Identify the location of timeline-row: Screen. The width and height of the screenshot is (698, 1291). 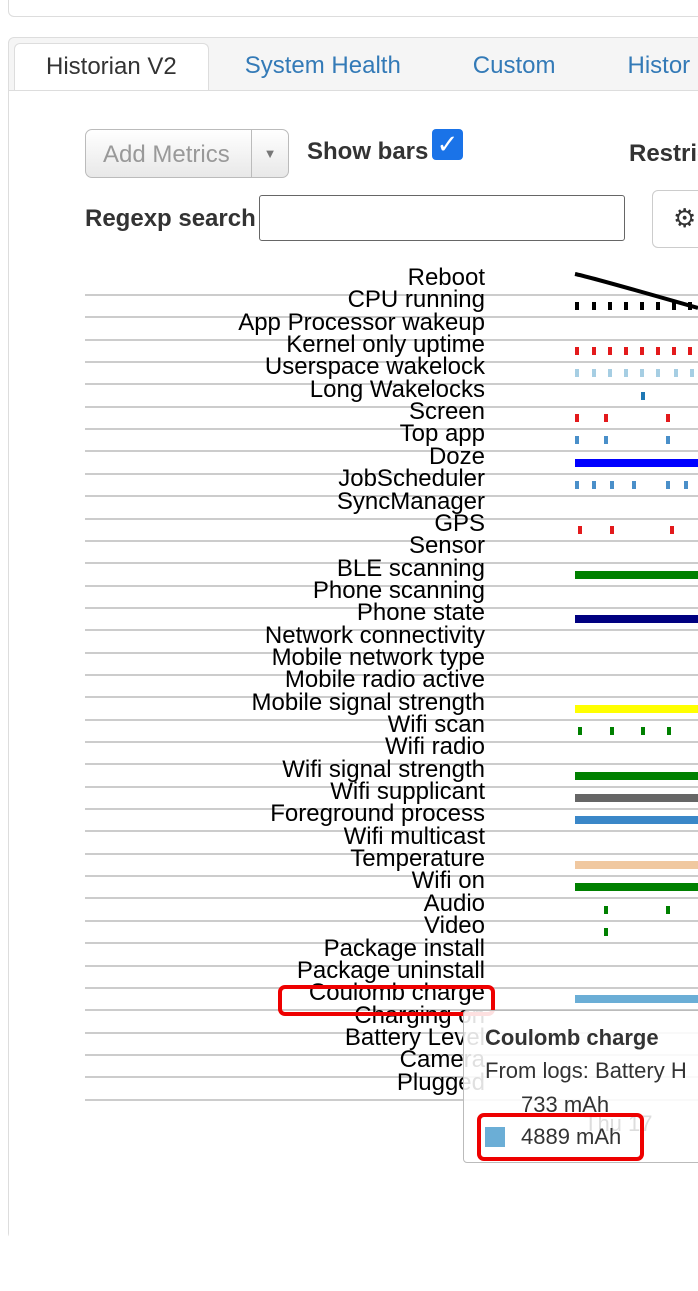
(391, 414).